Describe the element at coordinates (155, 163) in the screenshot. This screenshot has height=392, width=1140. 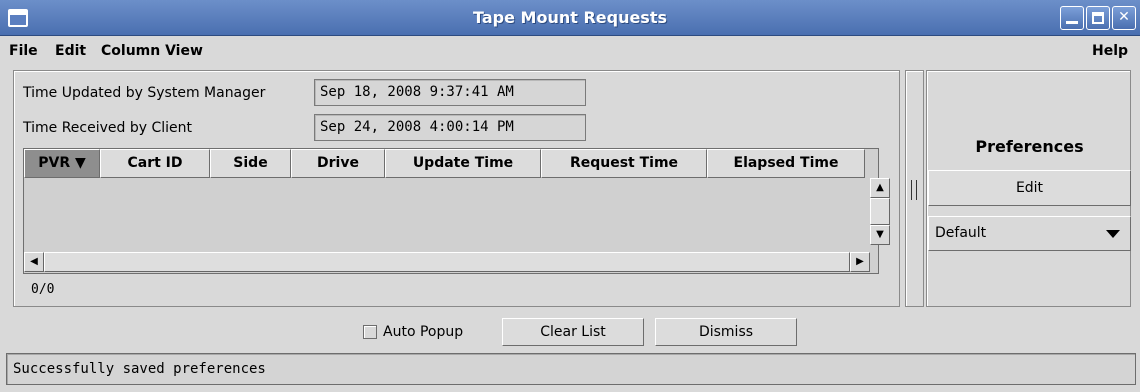
I see `column-header-cart-id: Cart ID` at that location.